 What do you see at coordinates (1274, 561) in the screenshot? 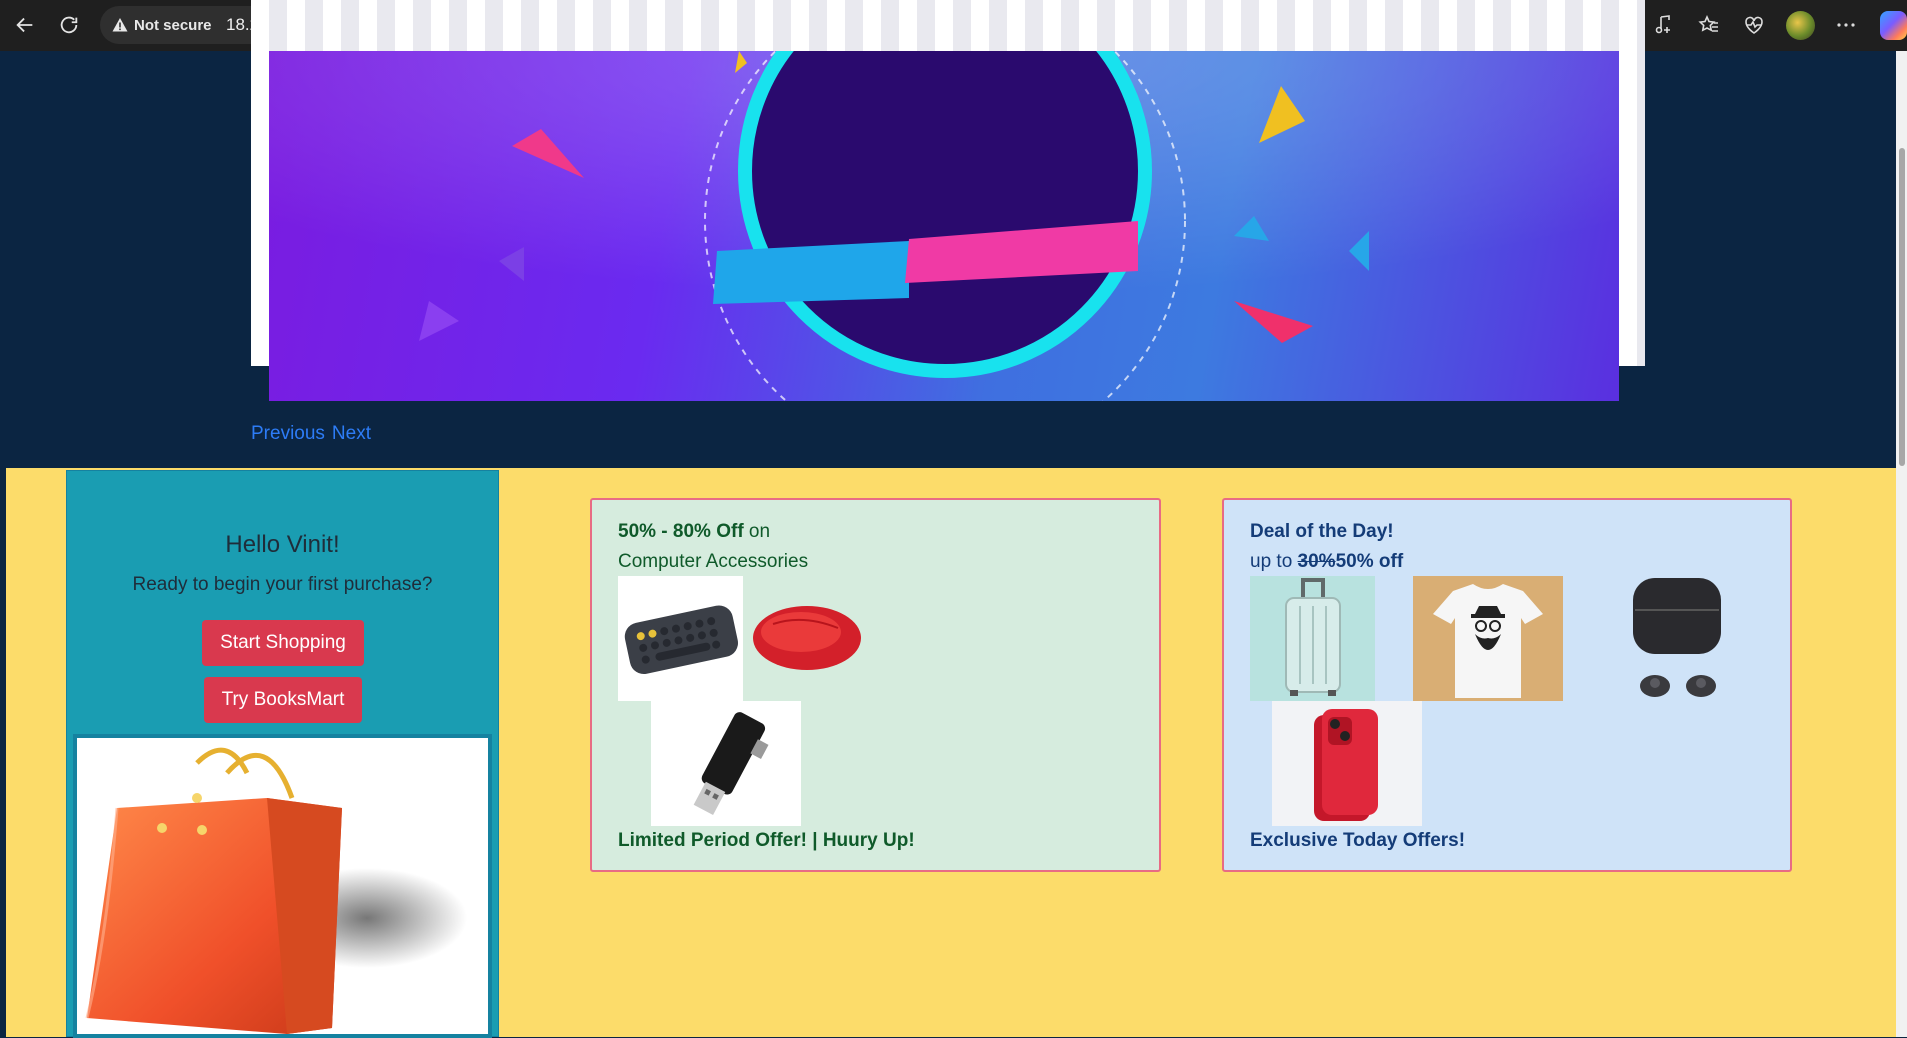
I see `discount-prefix: up to` at bounding box center [1274, 561].